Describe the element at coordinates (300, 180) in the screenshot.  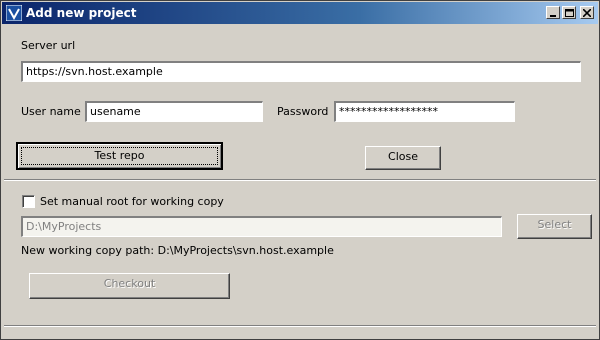
I see `section-separator` at that location.